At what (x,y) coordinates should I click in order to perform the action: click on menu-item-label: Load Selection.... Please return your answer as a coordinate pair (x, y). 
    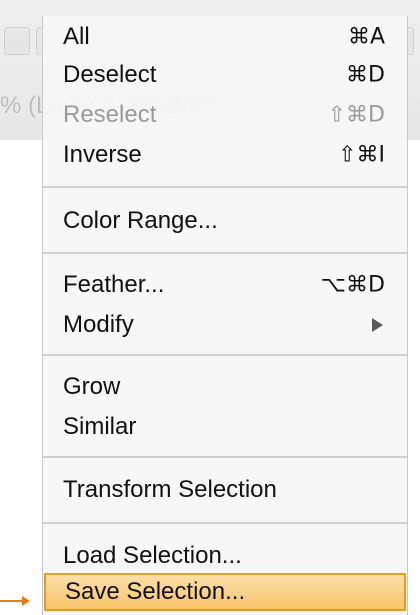
    Looking at the image, I should click on (152, 555).